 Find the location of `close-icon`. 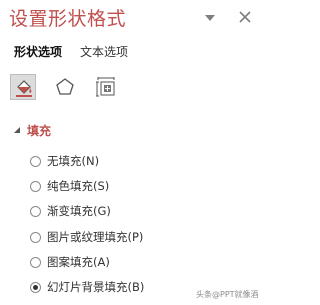

close-icon is located at coordinates (245, 17).